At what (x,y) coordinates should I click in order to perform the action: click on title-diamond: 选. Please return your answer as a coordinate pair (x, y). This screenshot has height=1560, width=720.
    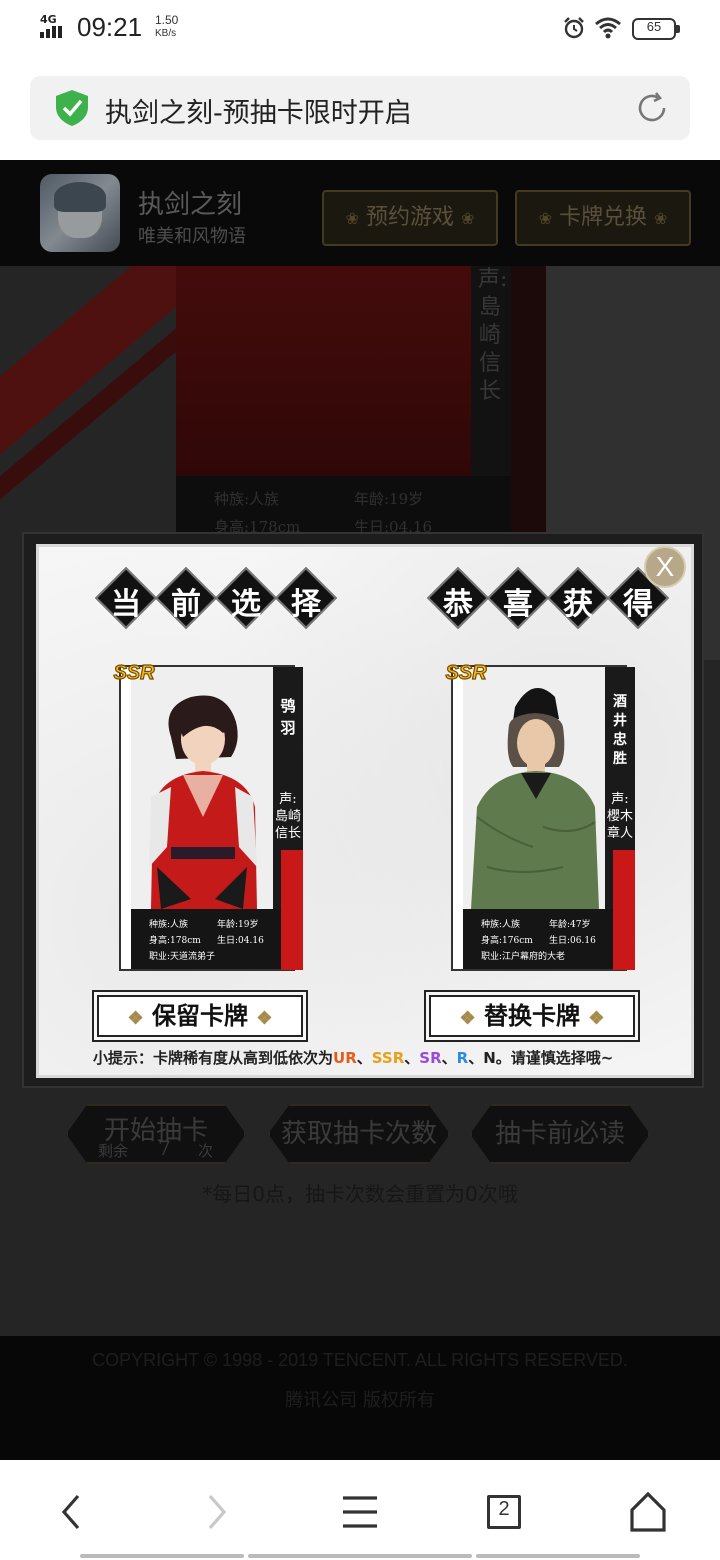
    Looking at the image, I should click on (246, 598).